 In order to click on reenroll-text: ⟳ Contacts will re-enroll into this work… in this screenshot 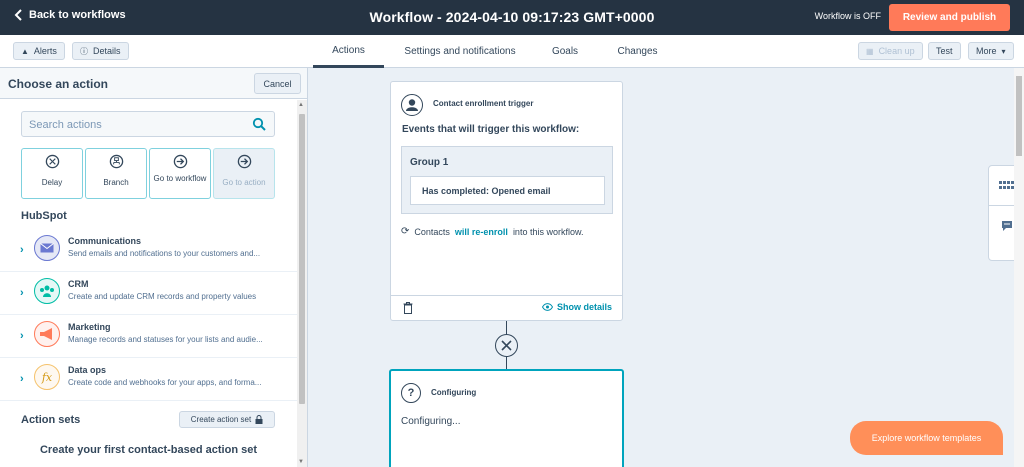, I will do `click(492, 231)`.